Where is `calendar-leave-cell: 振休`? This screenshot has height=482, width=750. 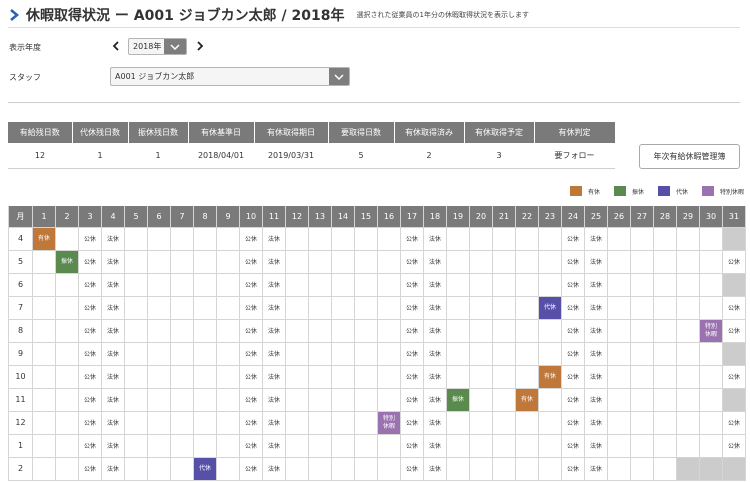 calendar-leave-cell: 振休 is located at coordinates (67, 261).